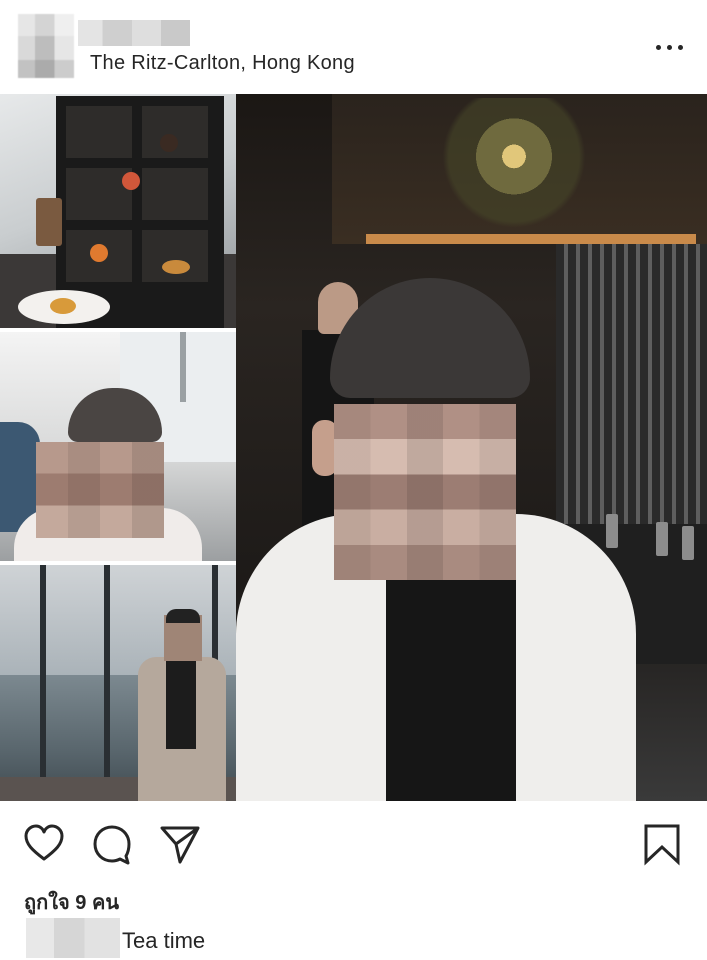  What do you see at coordinates (49, 222) in the screenshot?
I see `iced-drink` at bounding box center [49, 222].